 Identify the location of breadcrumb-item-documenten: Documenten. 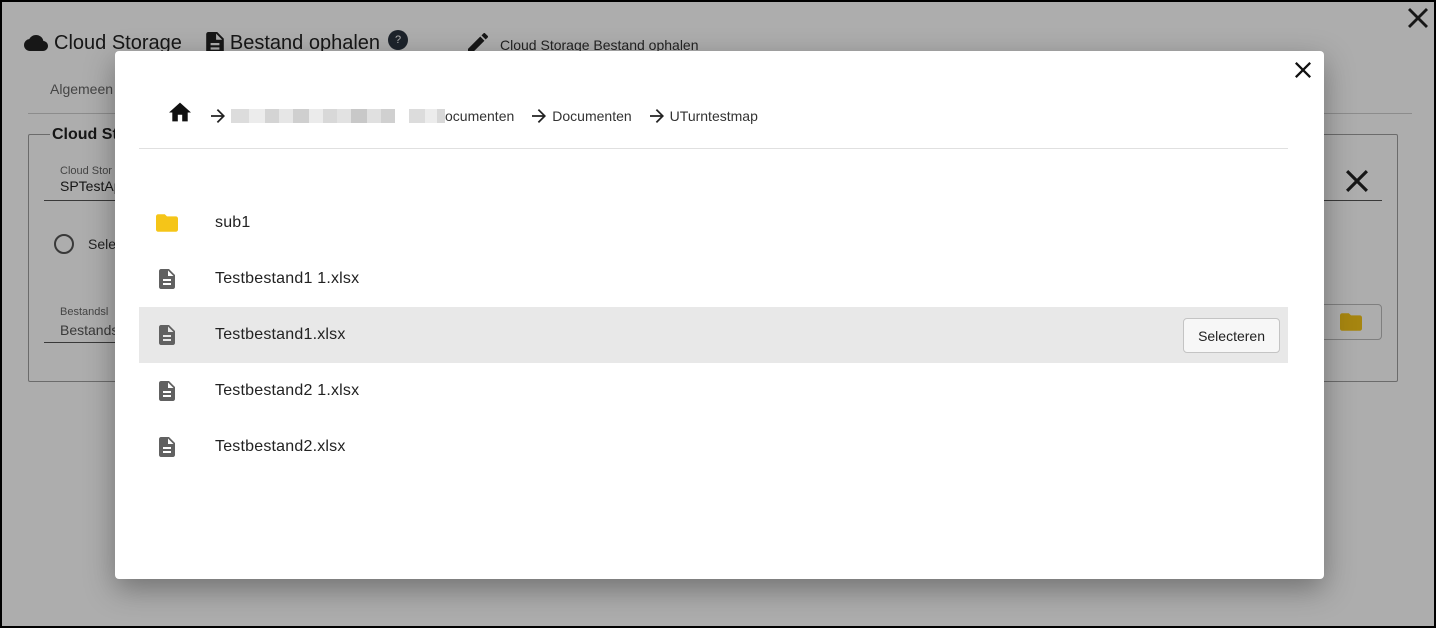
(582, 116).